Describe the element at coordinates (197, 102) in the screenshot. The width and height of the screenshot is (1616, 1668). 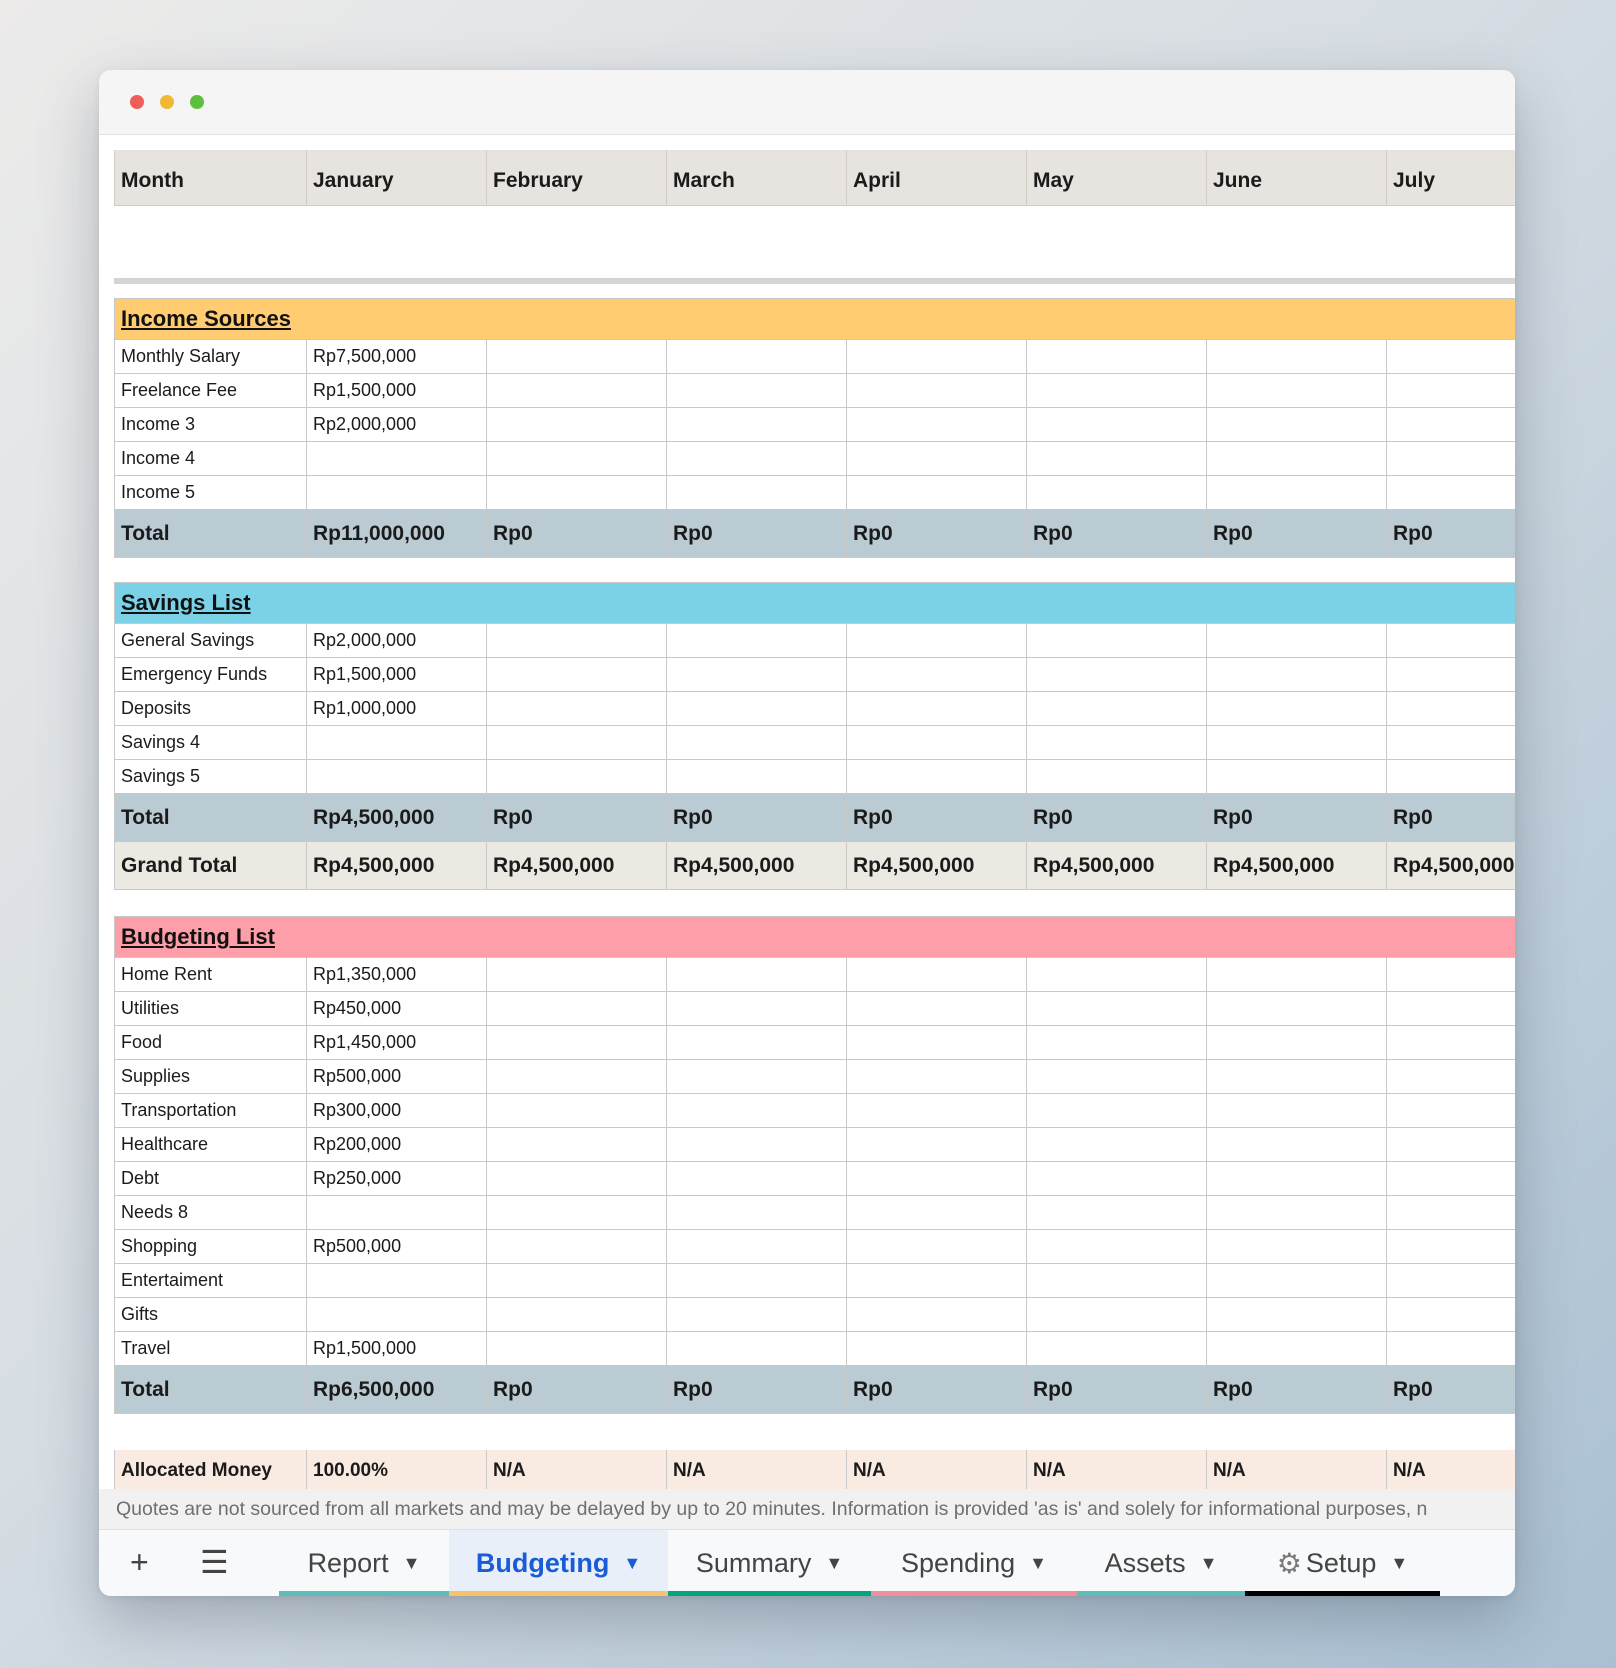
I see `maximize-window-button` at that location.